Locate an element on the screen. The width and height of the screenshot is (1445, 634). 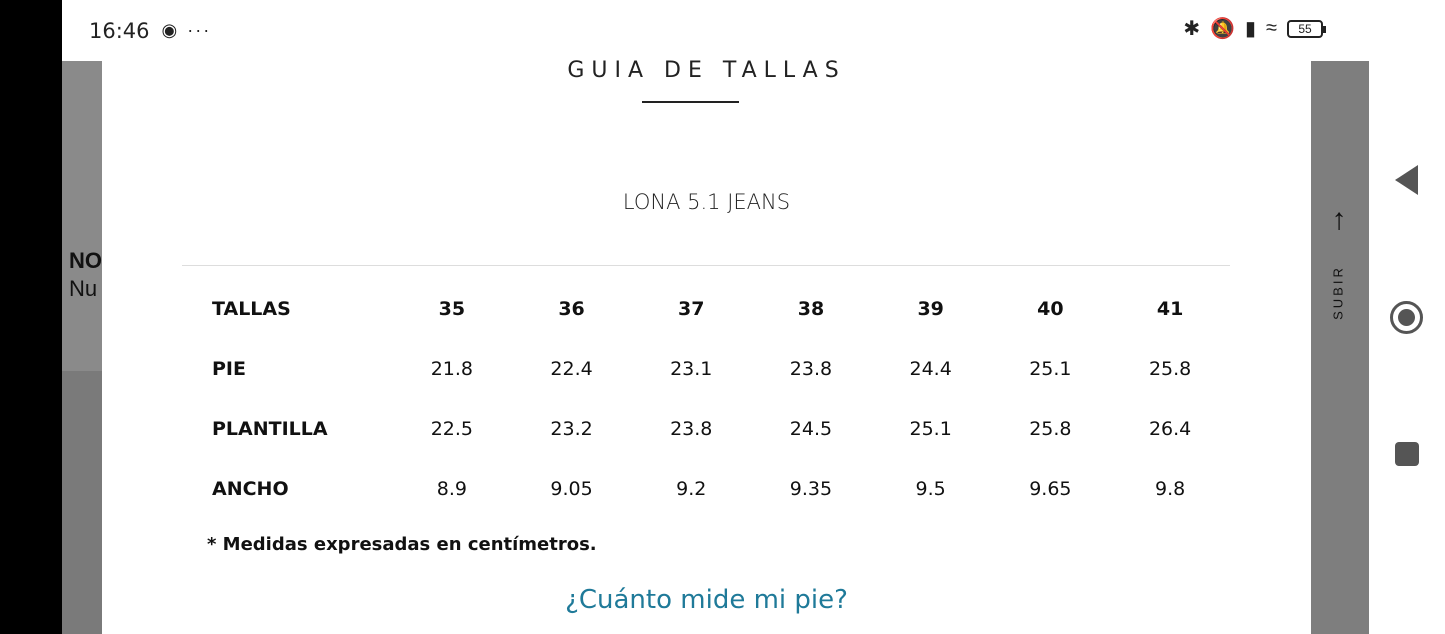
status-bar: 16:46 ◉ ··· ✱ 🔕 ▮ ≈ 55 is located at coordinates (715, 30).